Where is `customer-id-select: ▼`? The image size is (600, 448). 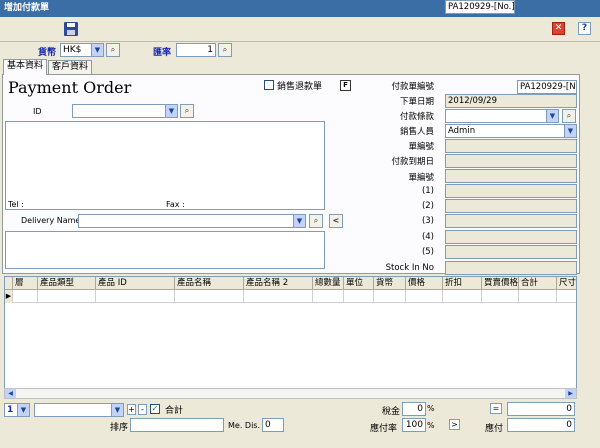 customer-id-select: ▼ is located at coordinates (125, 111).